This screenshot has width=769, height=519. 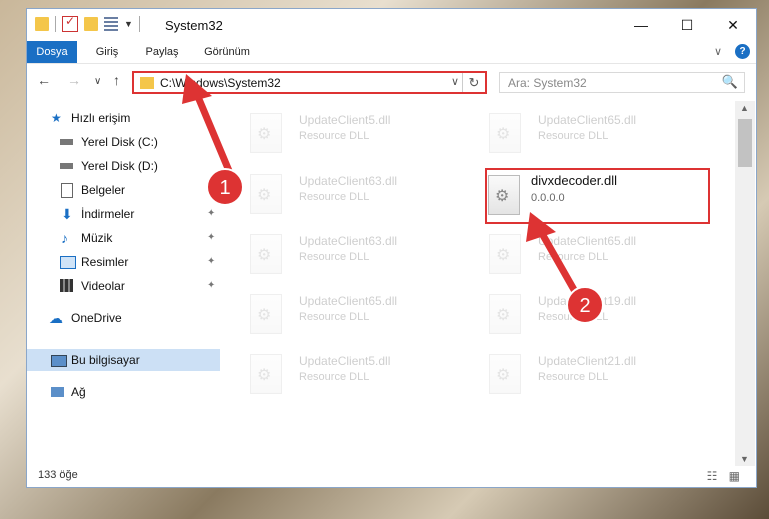 What do you see at coordinates (42, 24) in the screenshot?
I see `folder-icon` at bounding box center [42, 24].